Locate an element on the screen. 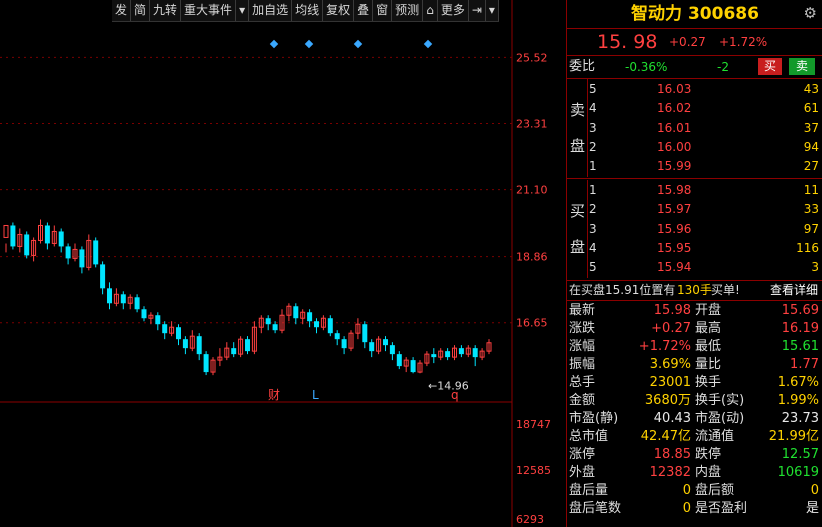  toolbar-item: 更多 is located at coordinates (453, 10).